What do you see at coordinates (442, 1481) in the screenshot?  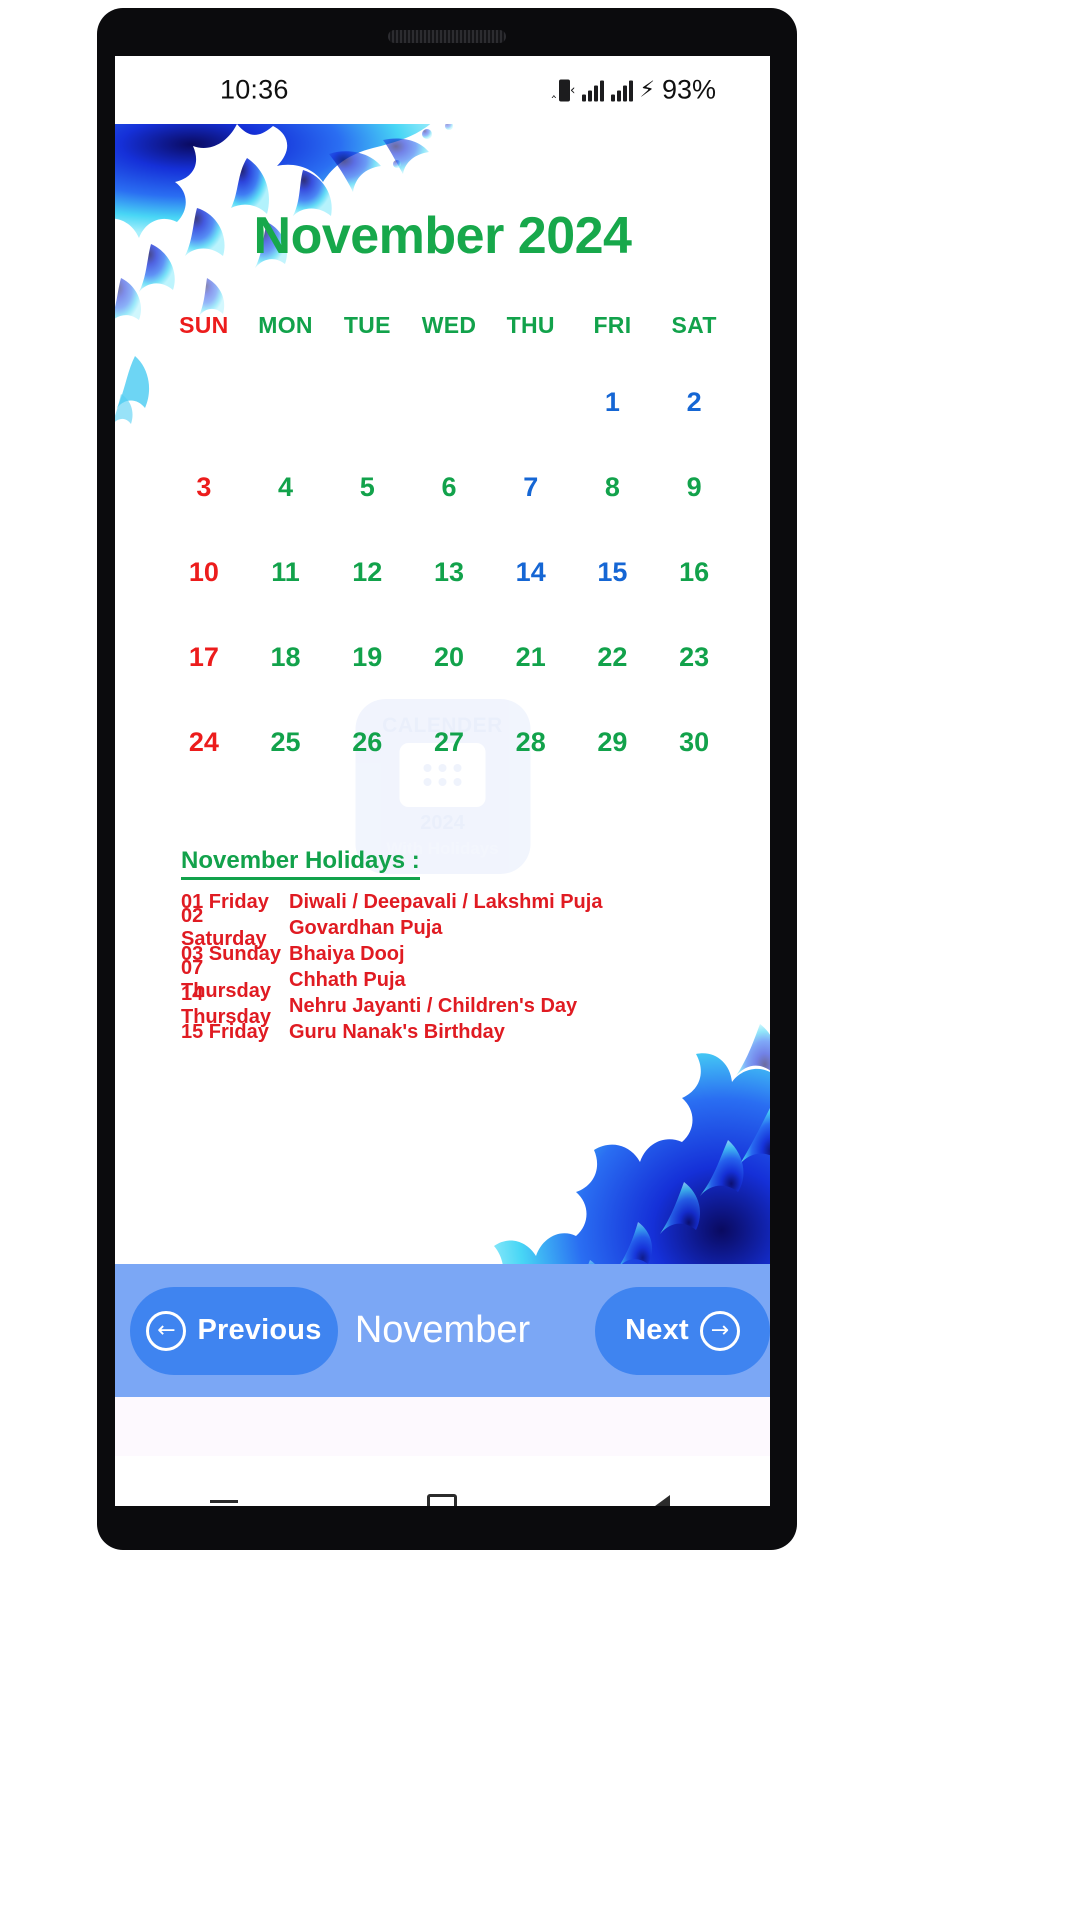 I see `android-system-navigation-bar` at bounding box center [442, 1481].